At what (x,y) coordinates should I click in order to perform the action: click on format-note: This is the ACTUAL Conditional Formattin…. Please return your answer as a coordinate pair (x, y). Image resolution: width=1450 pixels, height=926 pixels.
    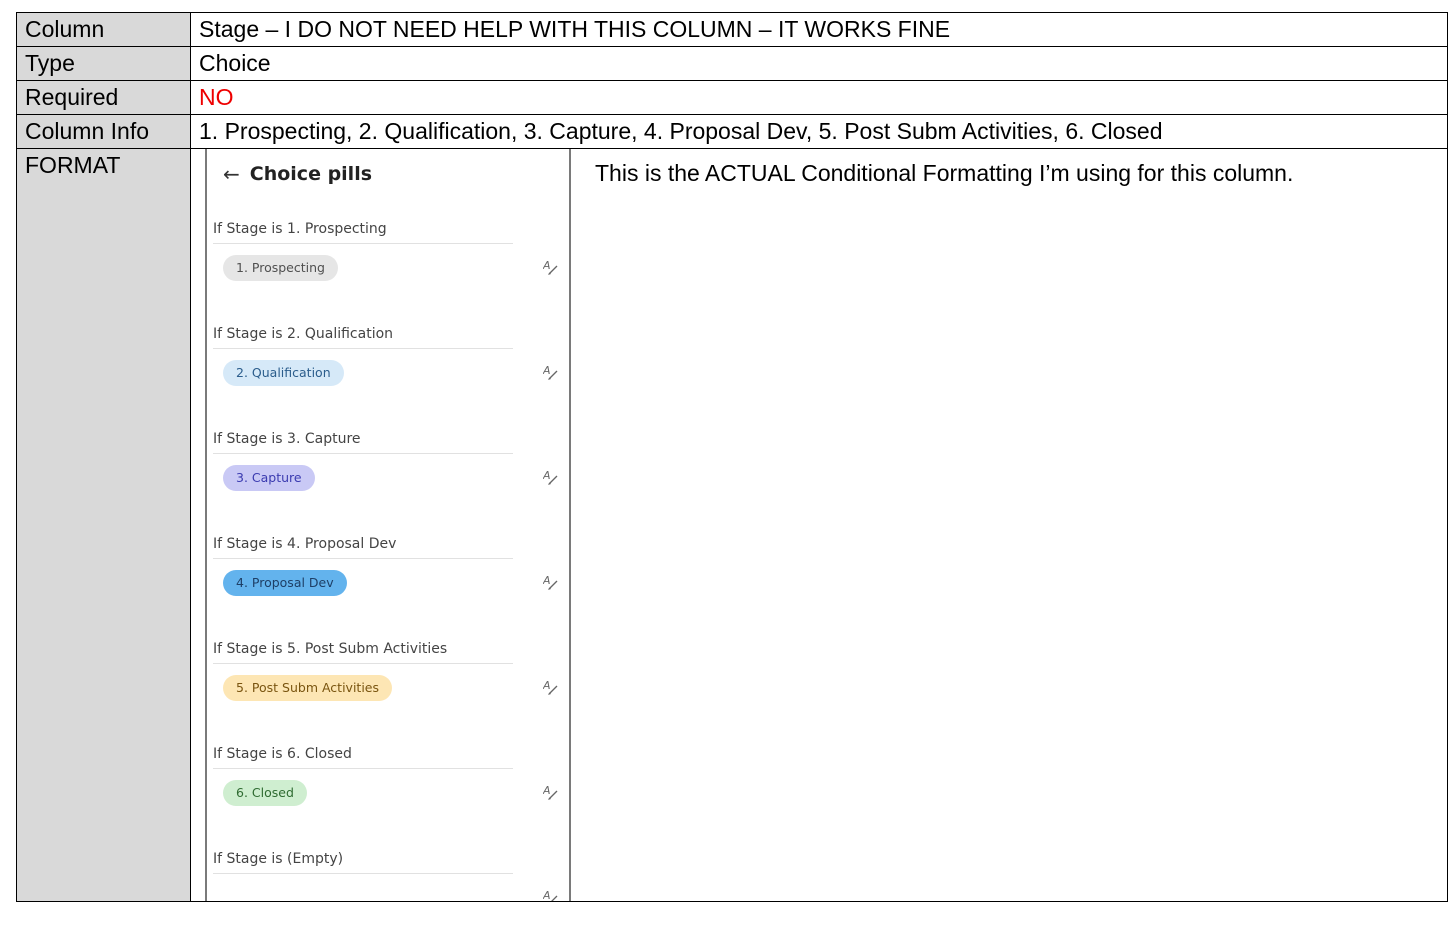
    Looking at the image, I should click on (944, 173).